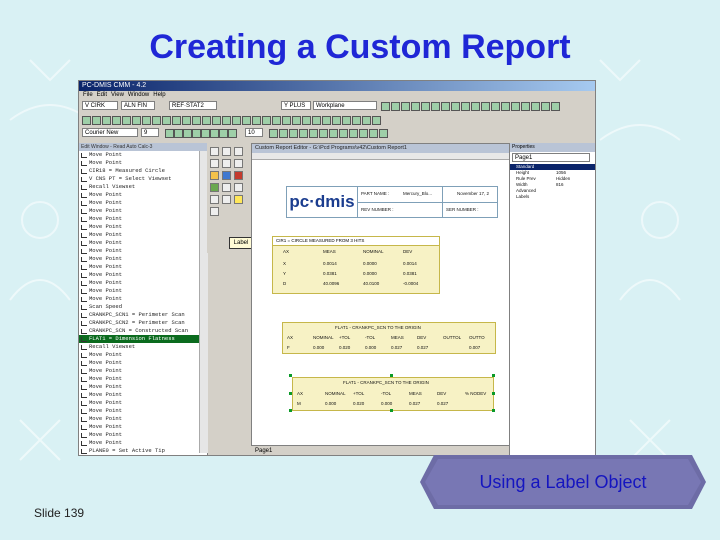  I want to click on font-combo: Courier New, so click(110, 132).